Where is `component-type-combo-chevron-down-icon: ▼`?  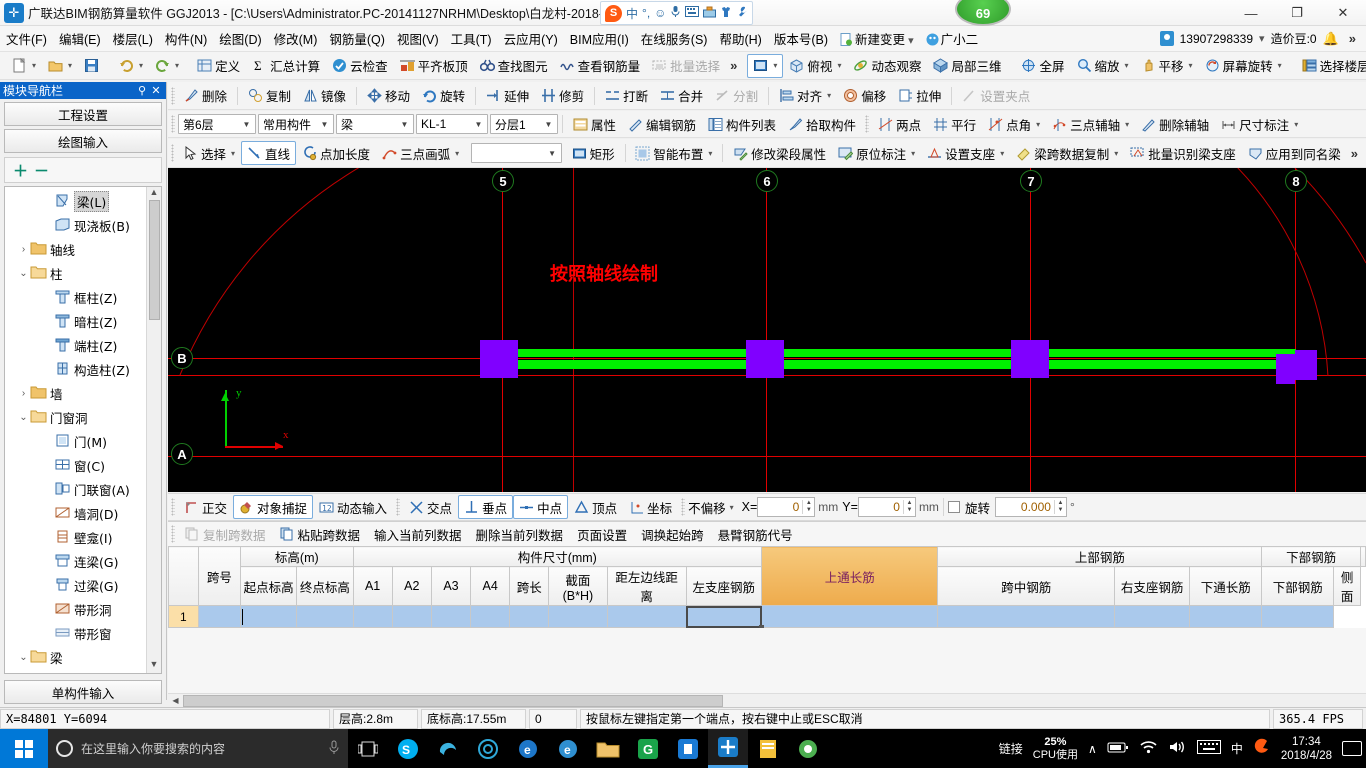
component-type-combo-chevron-down-icon: ▼ is located at coordinates (404, 124).